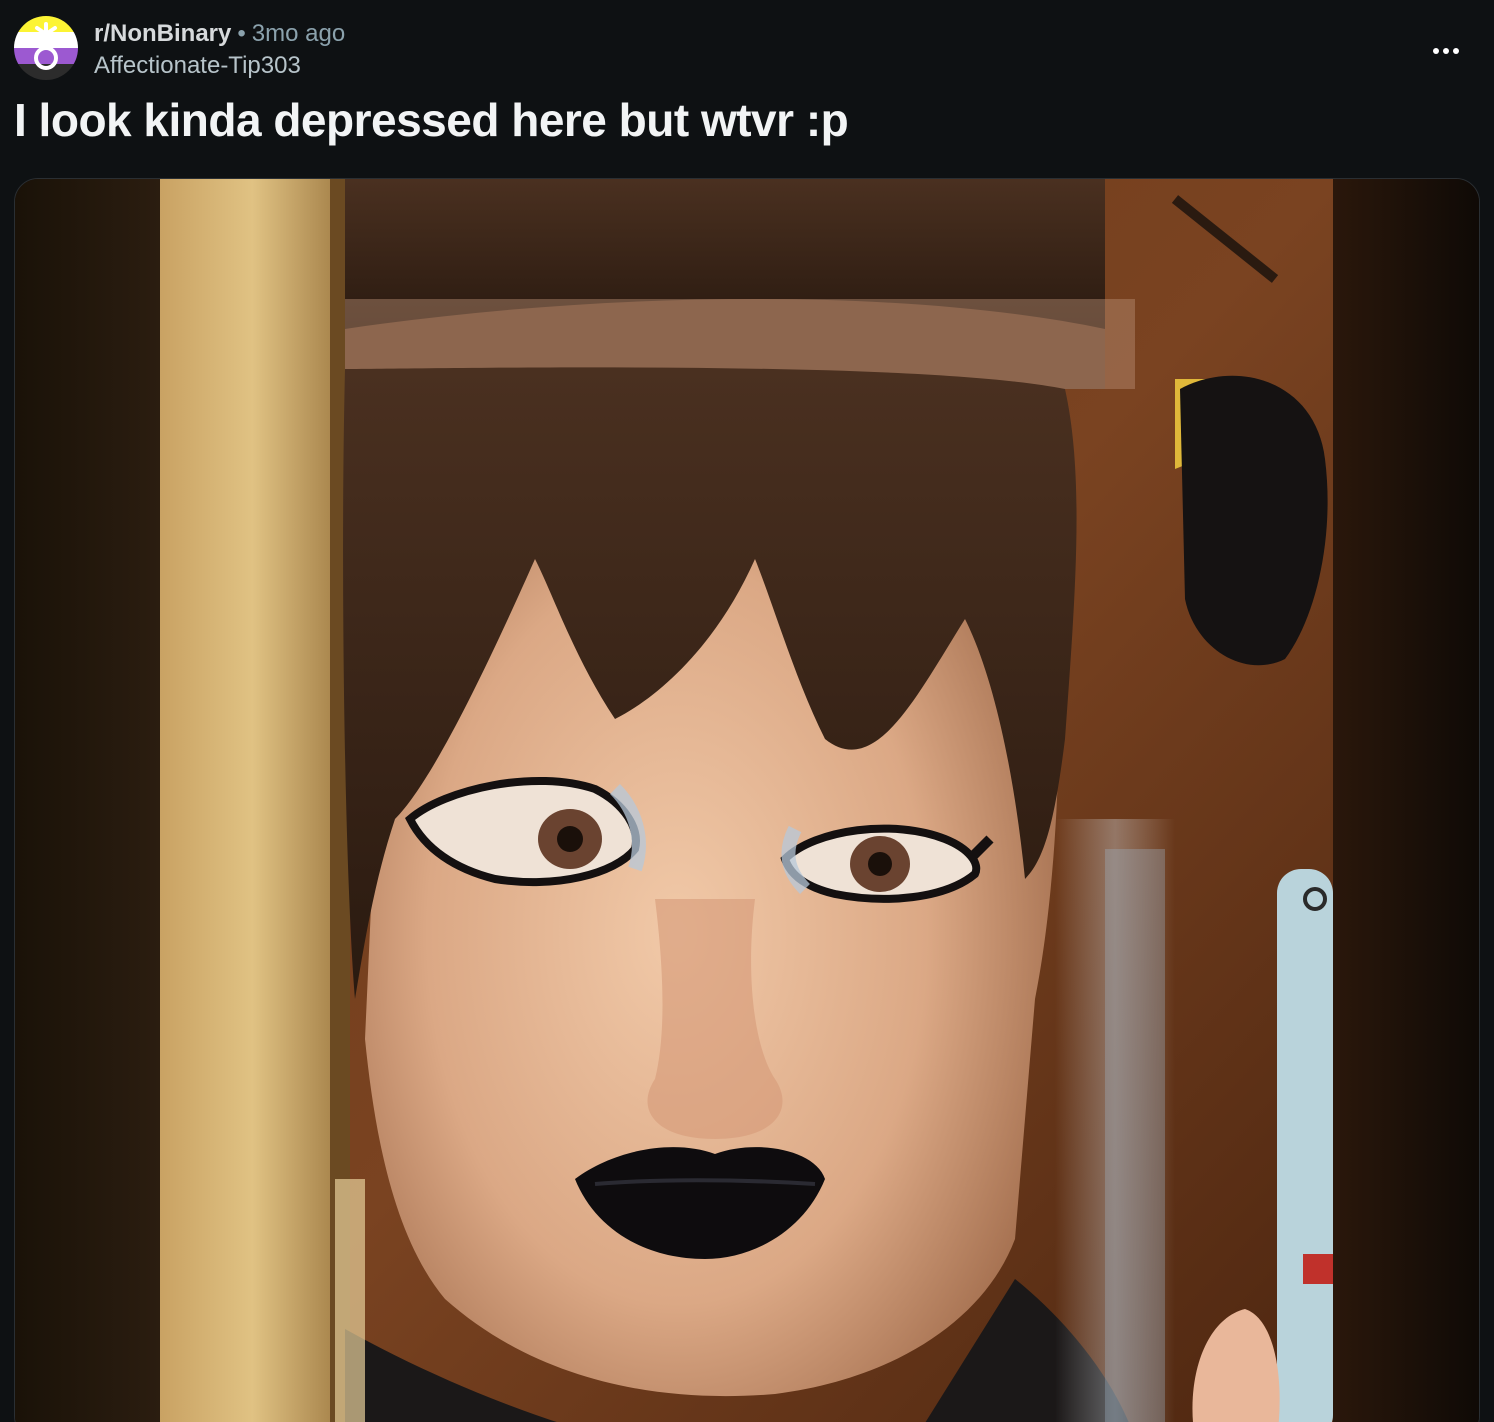 The height and width of the screenshot is (1422, 1494). Describe the element at coordinates (219, 66) in the screenshot. I see `author-link: Affectionate-Tip303` at that location.